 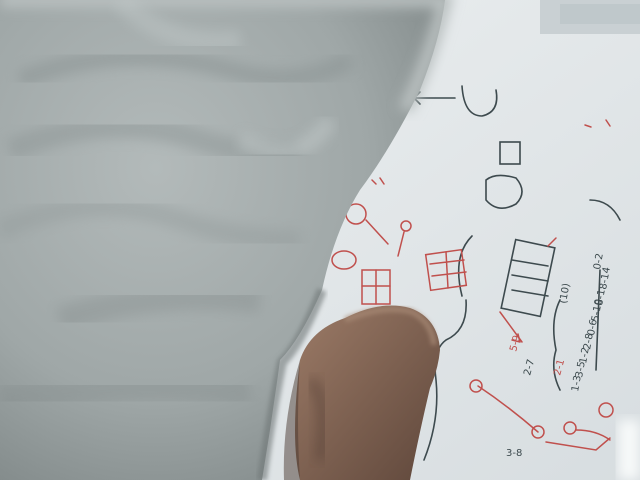 What do you see at coordinates (514, 453) in the screenshot?
I see `note-bottom-1: 3-8` at bounding box center [514, 453].